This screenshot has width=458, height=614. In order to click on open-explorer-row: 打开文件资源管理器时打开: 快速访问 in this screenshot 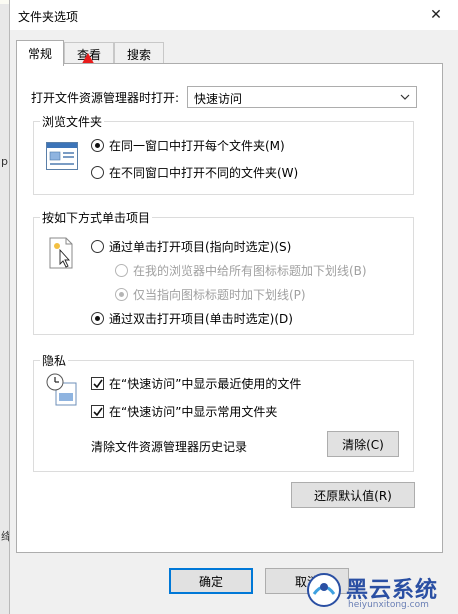, I will do `click(224, 97)`.